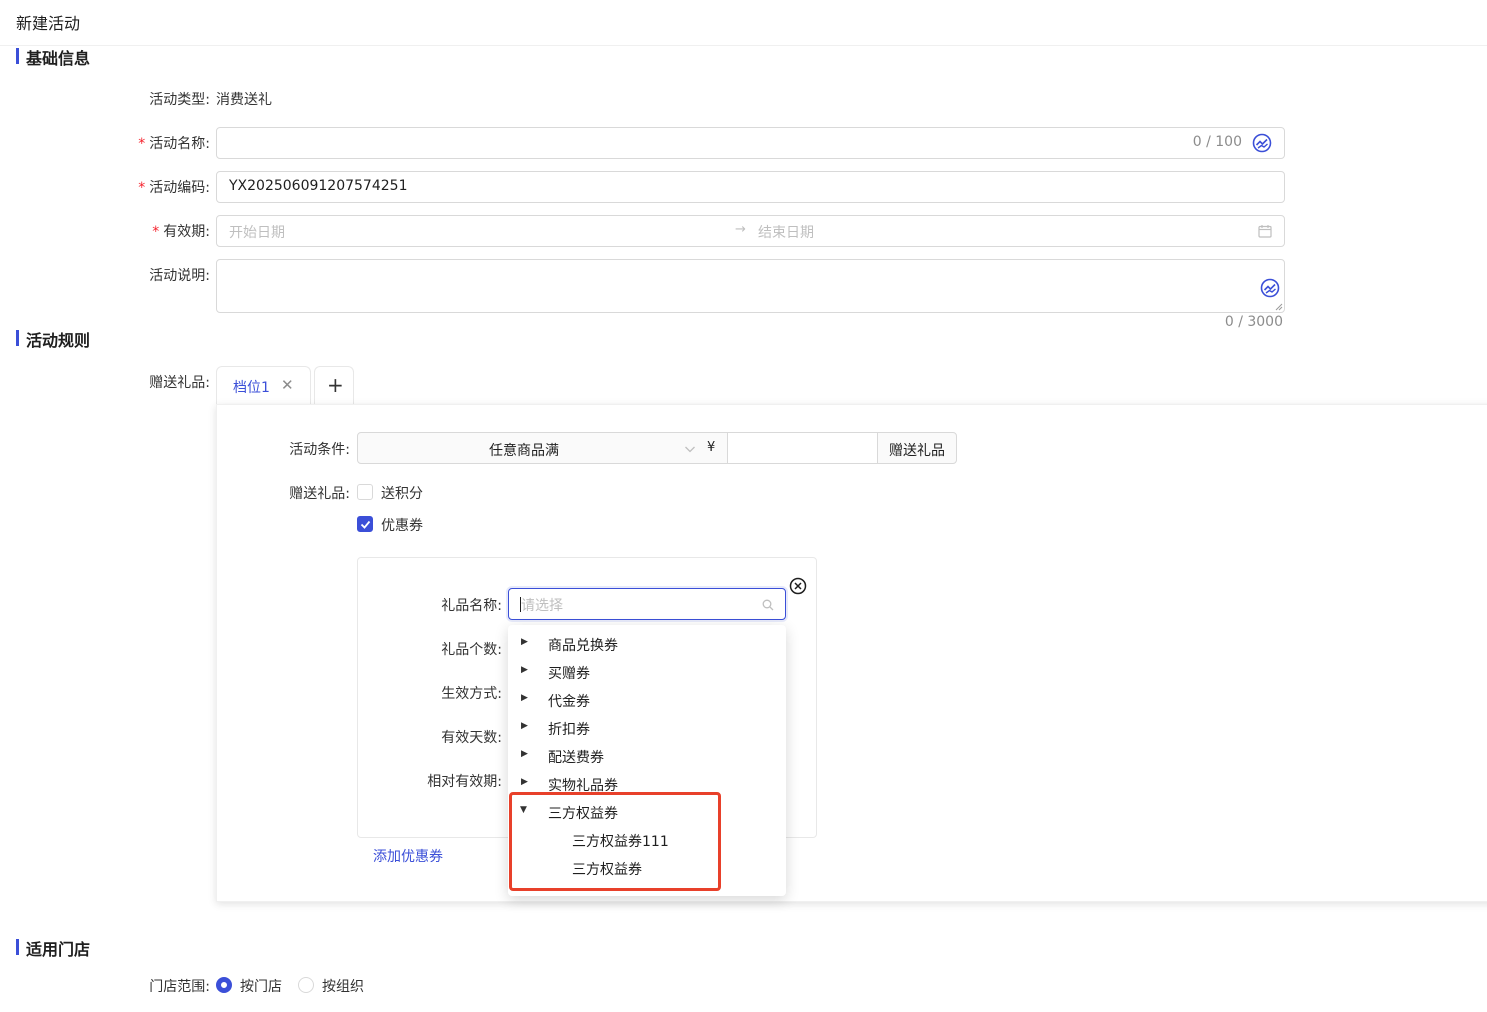  Describe the element at coordinates (743, 45) in the screenshot. I see `header-divider` at that location.